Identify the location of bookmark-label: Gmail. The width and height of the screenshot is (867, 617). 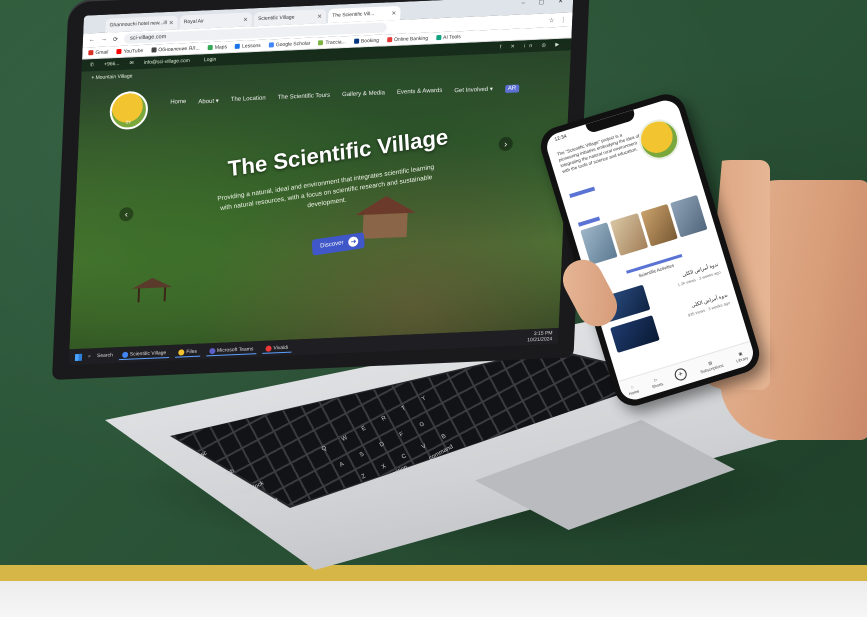
(102, 52).